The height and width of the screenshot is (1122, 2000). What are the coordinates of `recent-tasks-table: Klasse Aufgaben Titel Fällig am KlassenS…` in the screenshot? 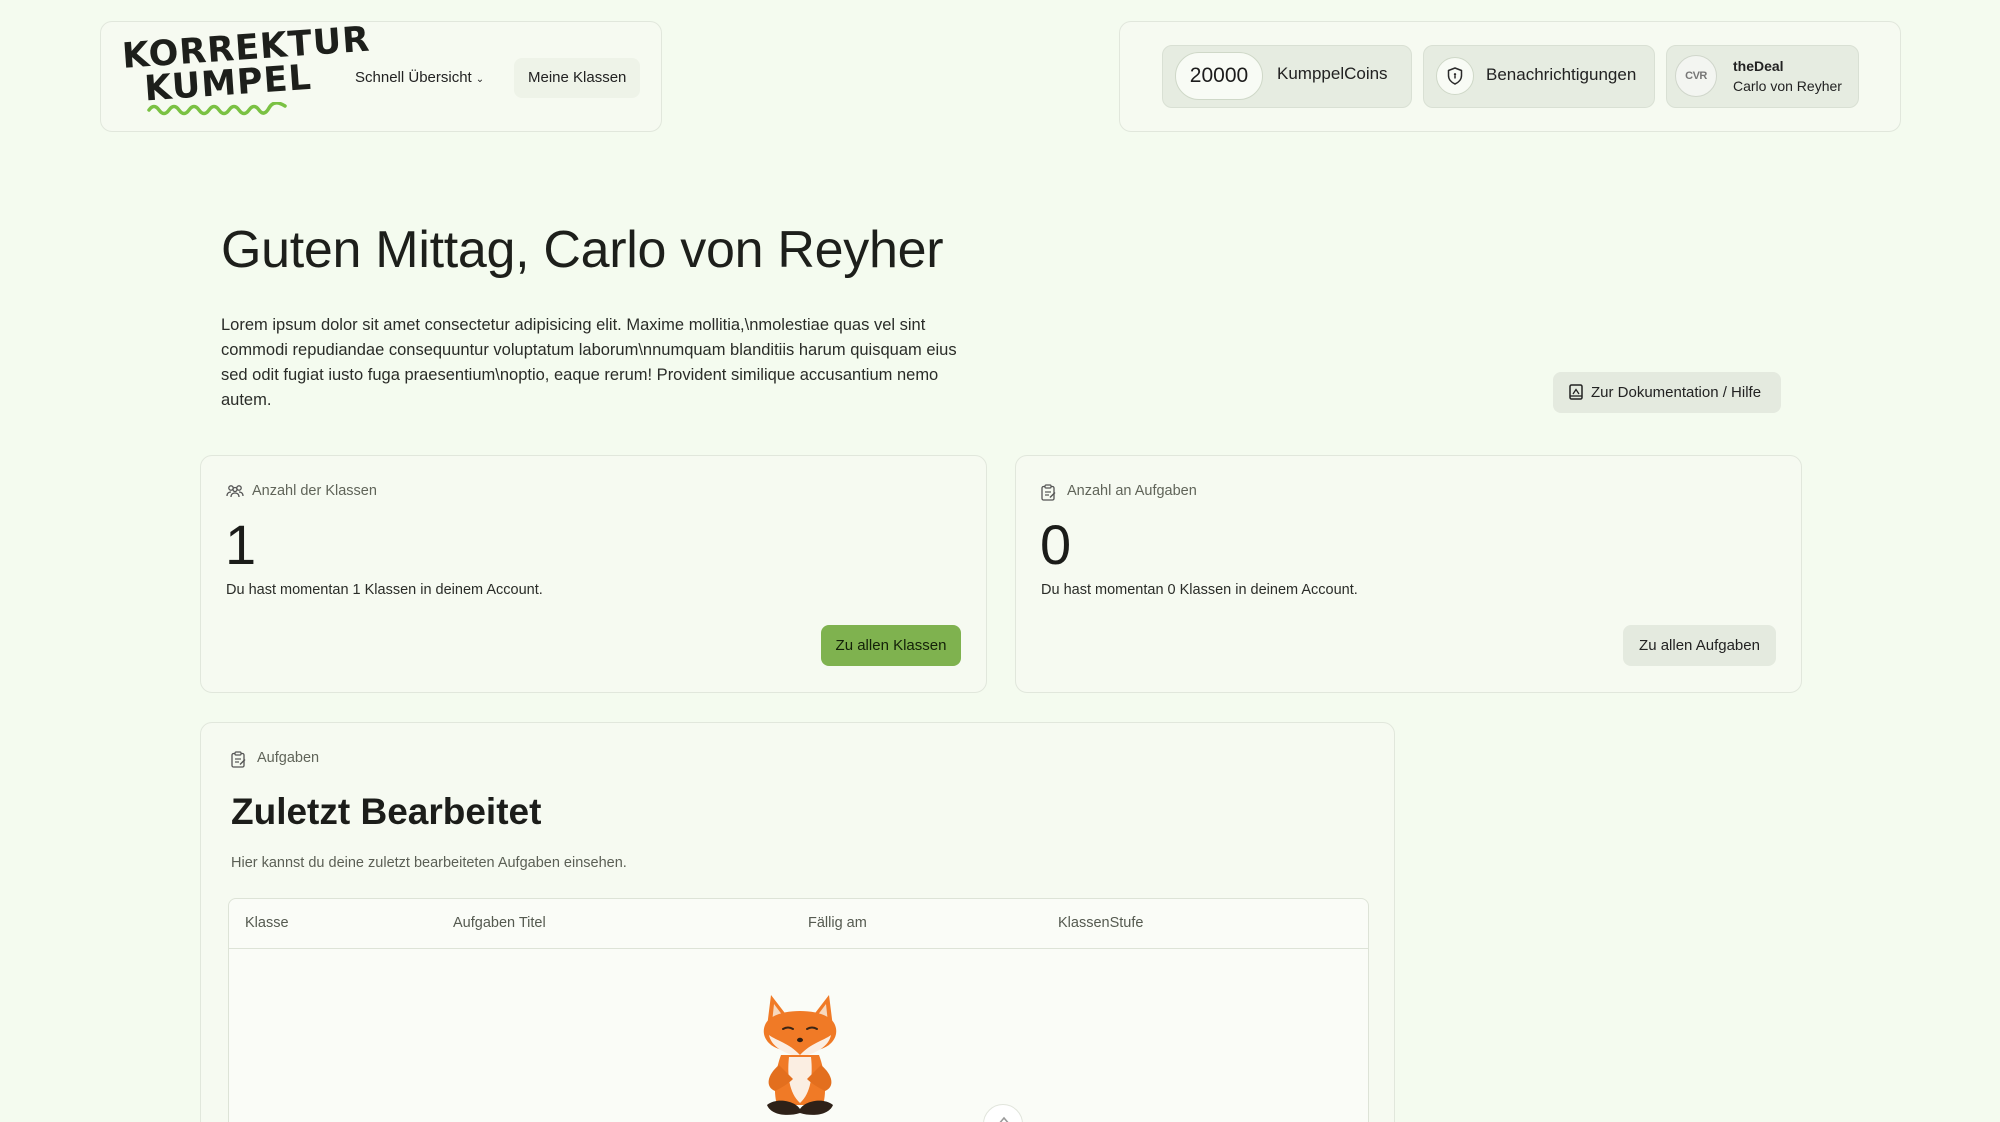 It's located at (798, 1010).